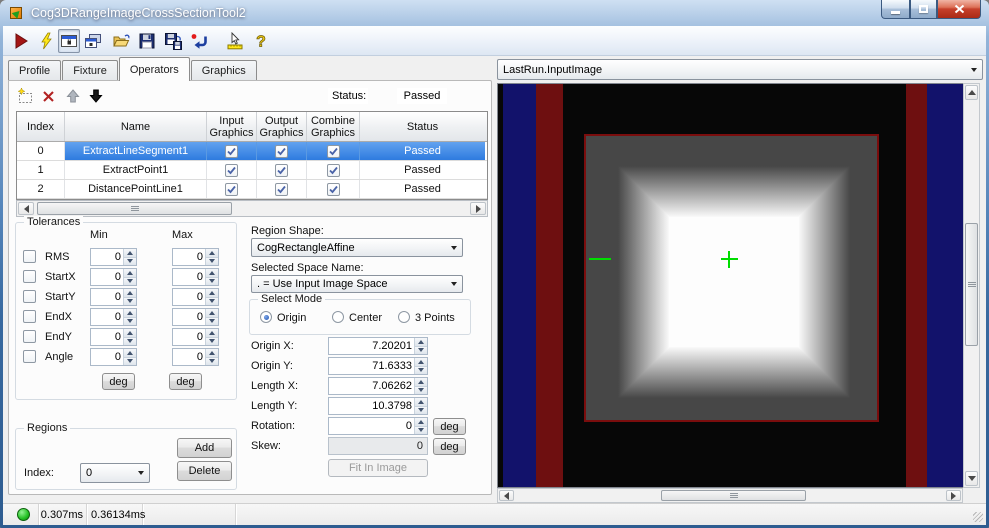  I want to click on three-points-radio, so click(404, 317).